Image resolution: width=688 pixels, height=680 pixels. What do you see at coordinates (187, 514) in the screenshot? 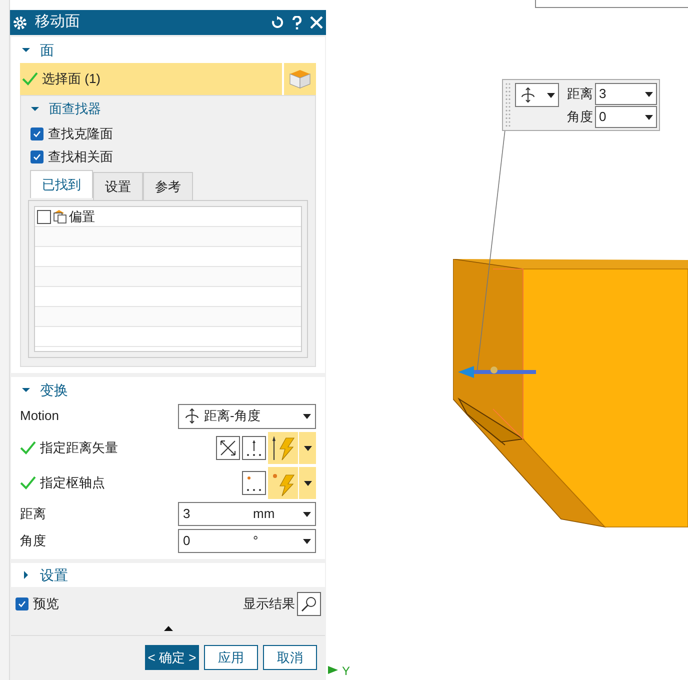
I see `field-value: 3` at bounding box center [187, 514].